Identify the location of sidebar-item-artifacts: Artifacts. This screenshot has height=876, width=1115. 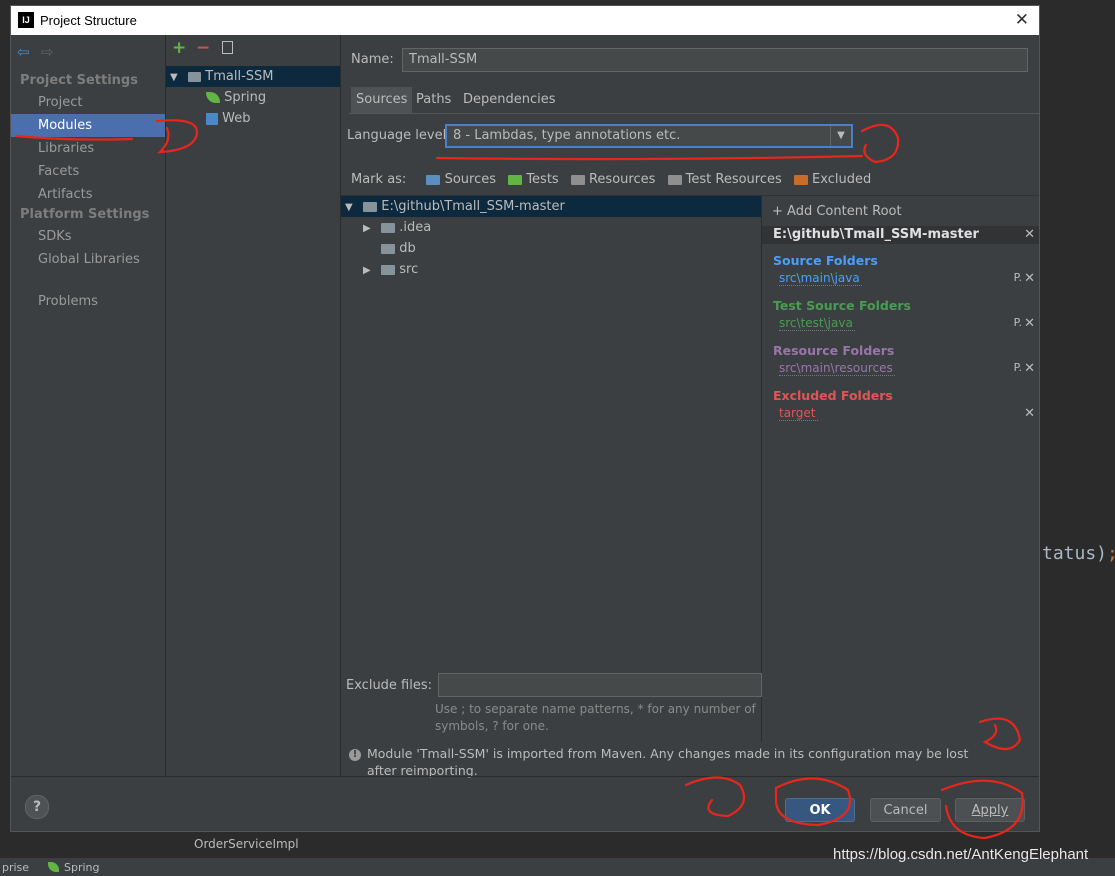
(88, 194).